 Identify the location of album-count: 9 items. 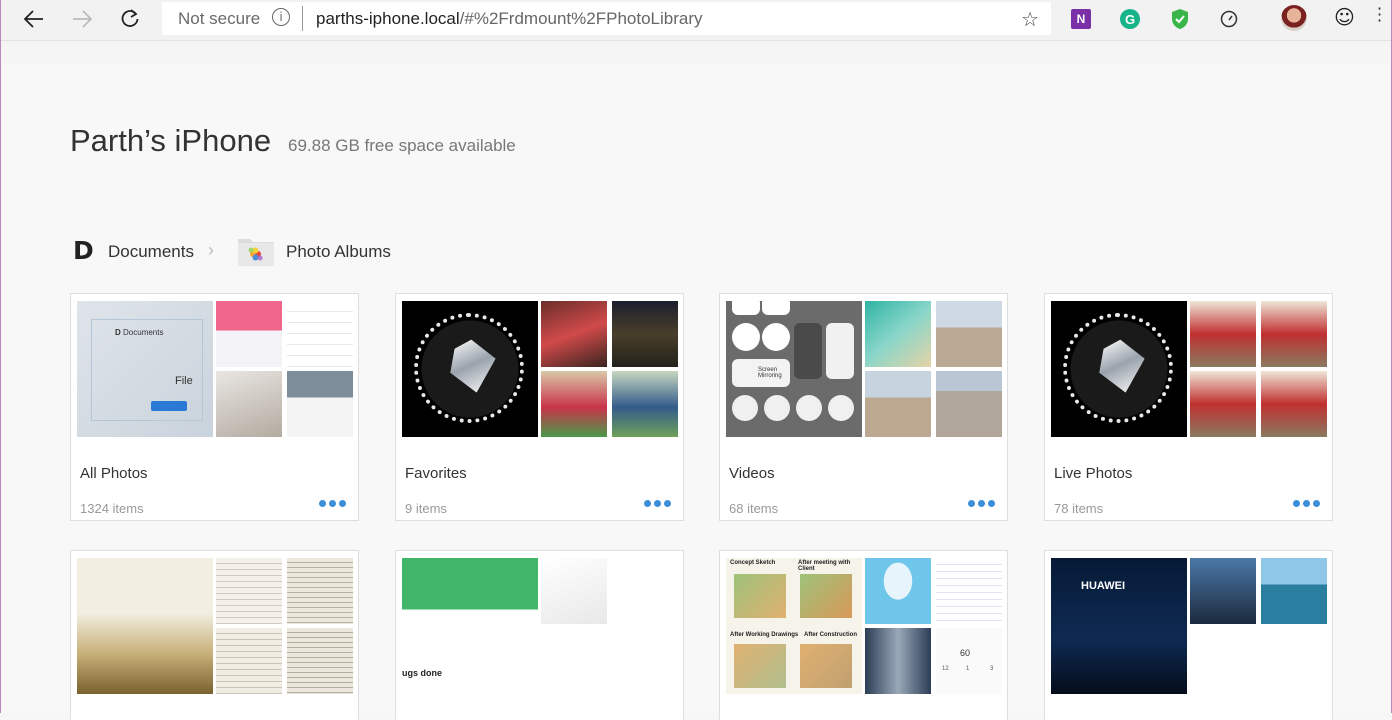
(426, 508).